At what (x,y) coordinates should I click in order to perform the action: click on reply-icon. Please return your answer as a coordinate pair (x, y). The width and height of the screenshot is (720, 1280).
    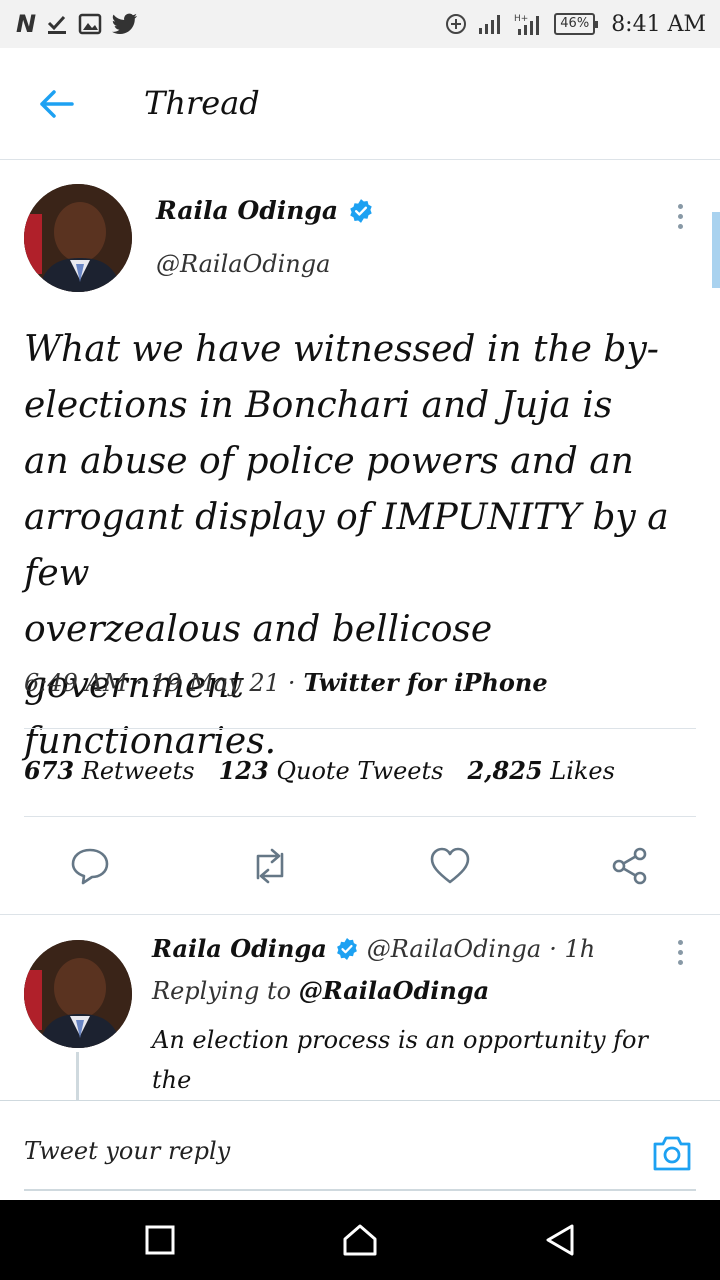
    Looking at the image, I should click on (90, 866).